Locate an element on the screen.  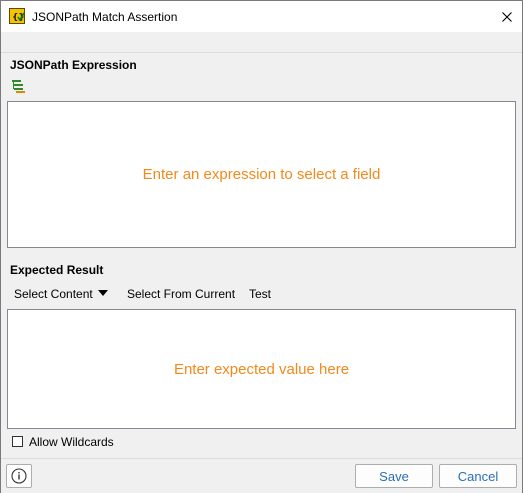
close-button is located at coordinates (507, 16).